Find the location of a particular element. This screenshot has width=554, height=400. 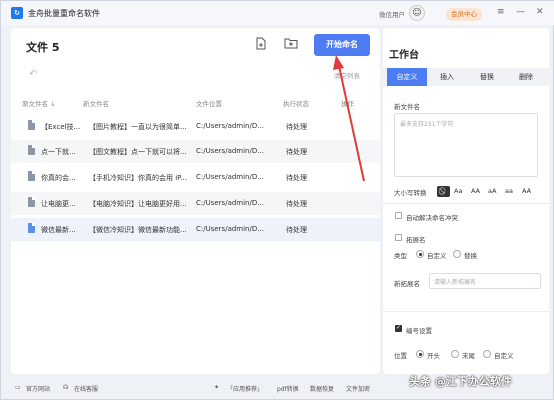

service-link: 在线客服 is located at coordinates (86, 388).